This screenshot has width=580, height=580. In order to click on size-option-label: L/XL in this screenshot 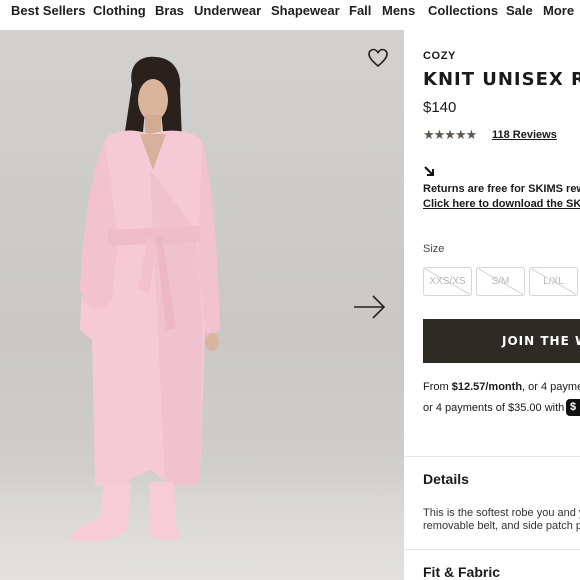, I will do `click(553, 281)`.